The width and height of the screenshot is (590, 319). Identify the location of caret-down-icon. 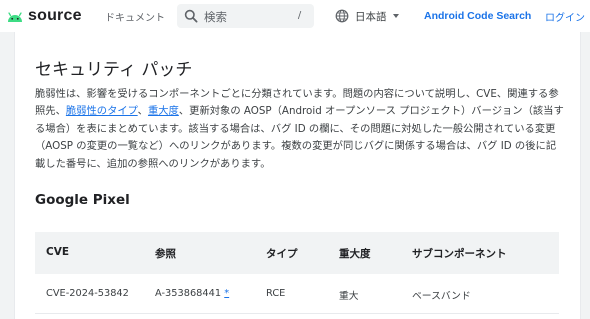
(395, 16).